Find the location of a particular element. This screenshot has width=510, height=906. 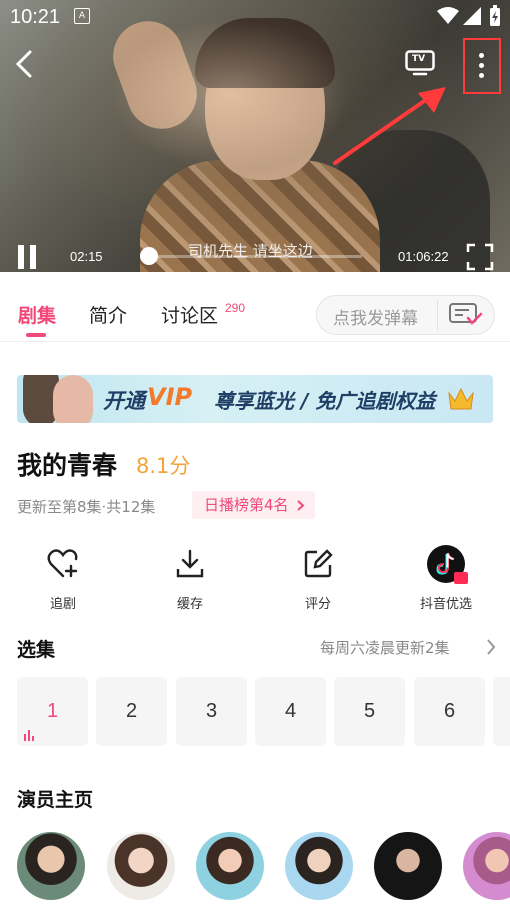

signal-icon is located at coordinates (472, 16).